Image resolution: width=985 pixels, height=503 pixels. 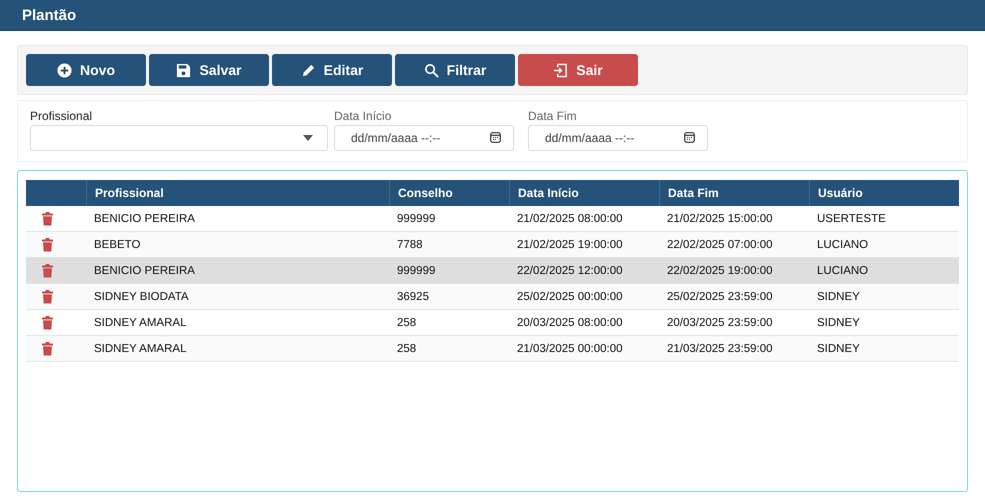 What do you see at coordinates (455, 70) in the screenshot?
I see `toolbar-button: Filtrar` at bounding box center [455, 70].